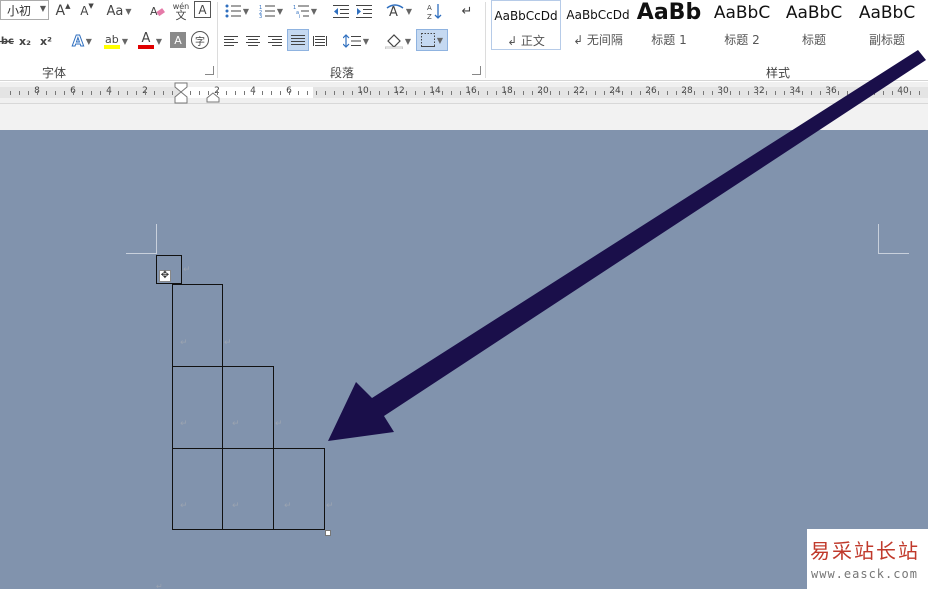 The image size is (928, 589). What do you see at coordinates (865, 551) in the screenshot?
I see `watermark-name: 易采站长站` at bounding box center [865, 551].